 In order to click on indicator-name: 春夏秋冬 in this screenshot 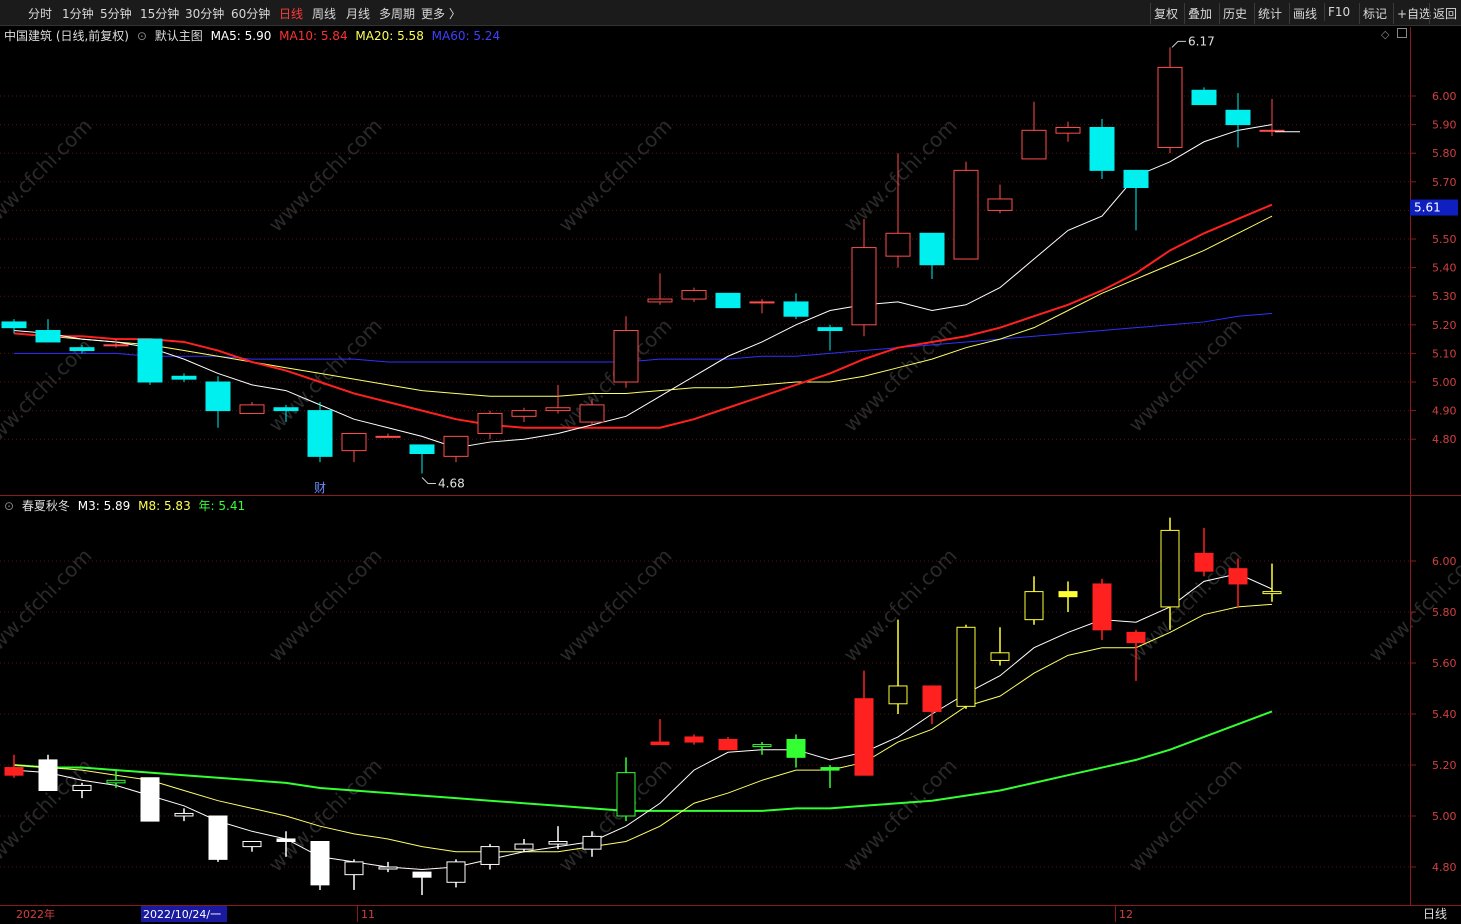, I will do `click(46, 506)`.